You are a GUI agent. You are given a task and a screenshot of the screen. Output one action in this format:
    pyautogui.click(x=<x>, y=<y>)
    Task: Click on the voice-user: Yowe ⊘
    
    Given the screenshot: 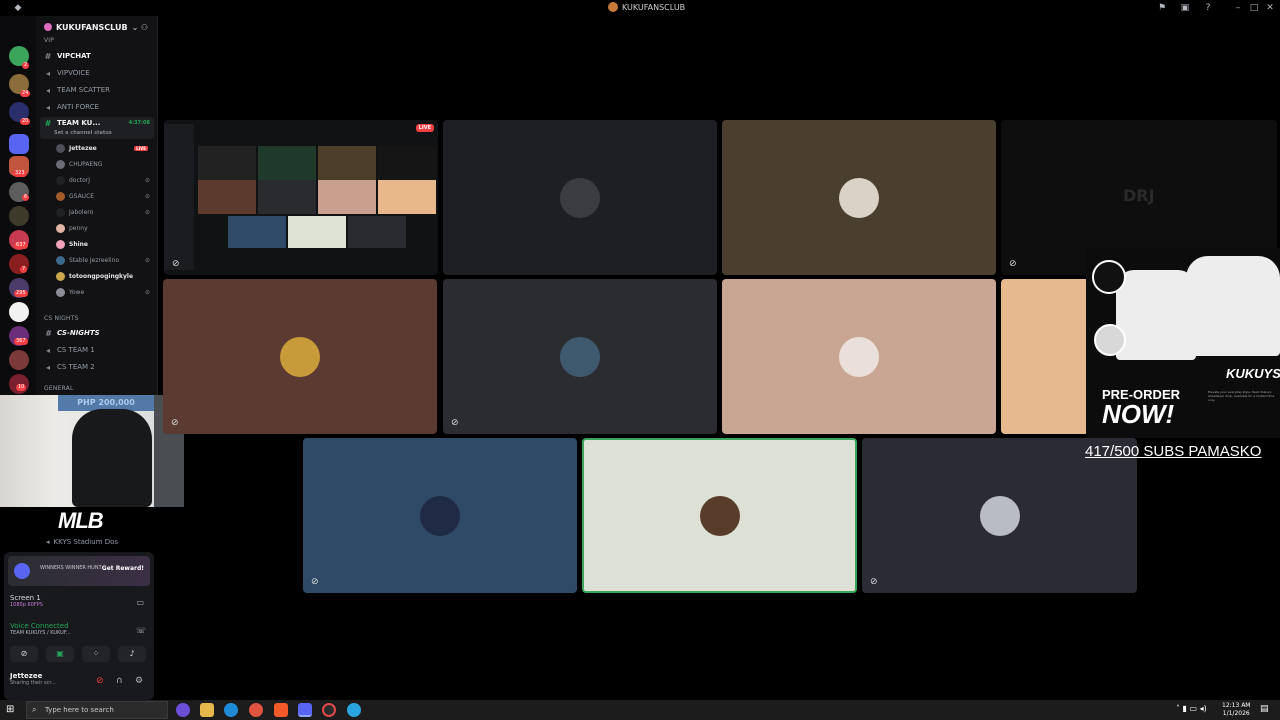 What is the action you would take?
    pyautogui.click(x=105, y=292)
    